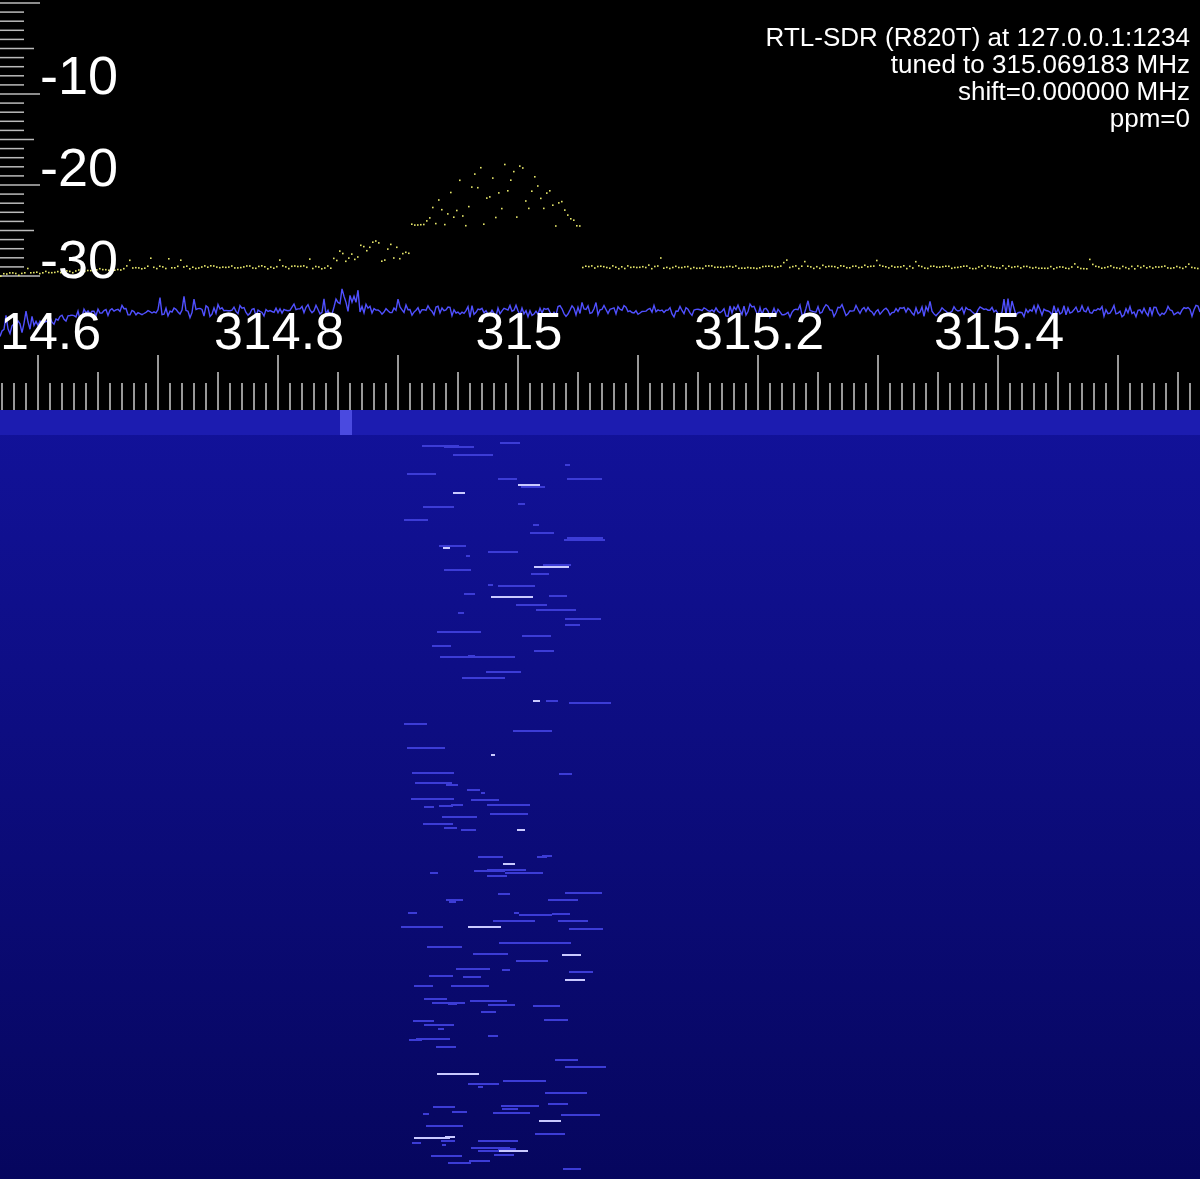 The height and width of the screenshot is (1179, 1200). Describe the element at coordinates (999, 331) in the screenshot. I see `x-axis-label: 315.4` at that location.